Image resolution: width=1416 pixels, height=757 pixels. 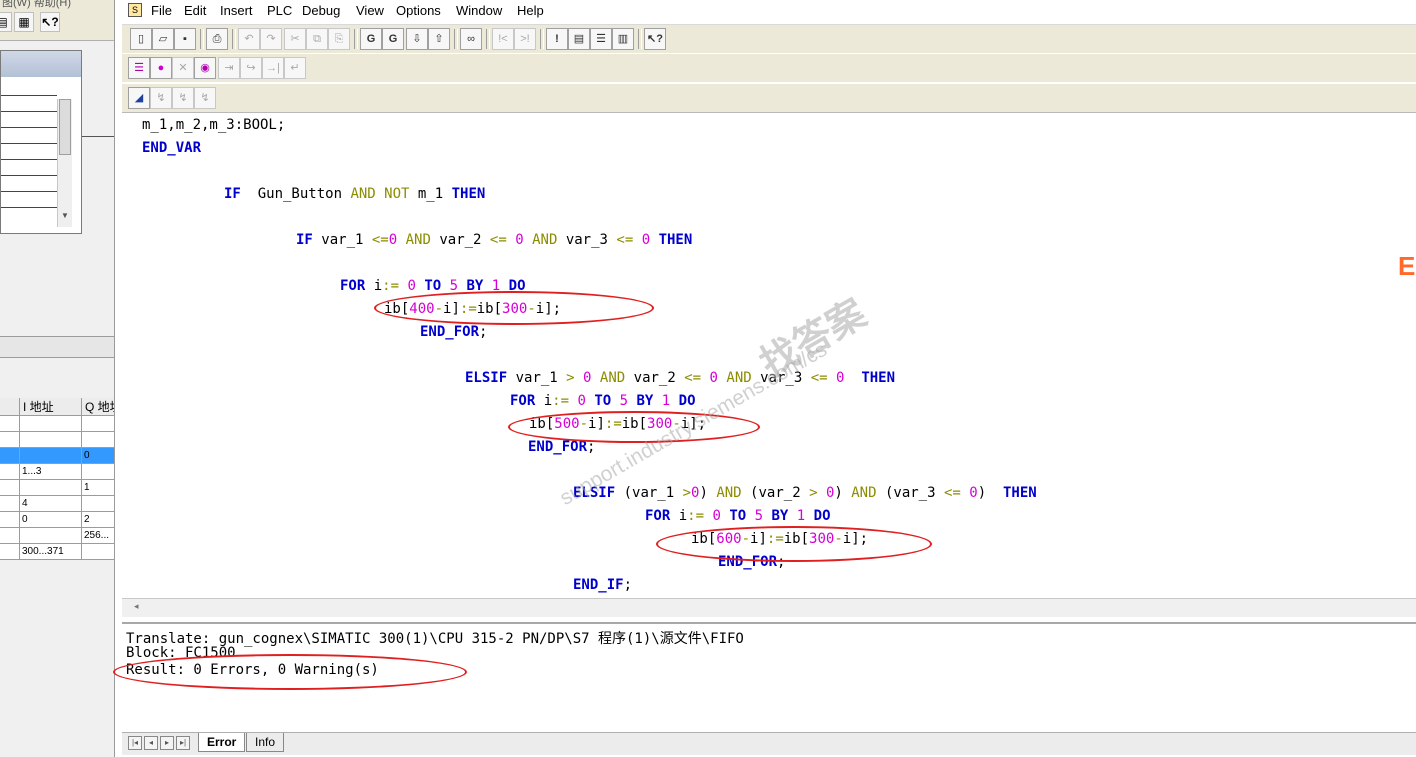 I want to click on menu-insert: Insert, so click(x=236, y=10).